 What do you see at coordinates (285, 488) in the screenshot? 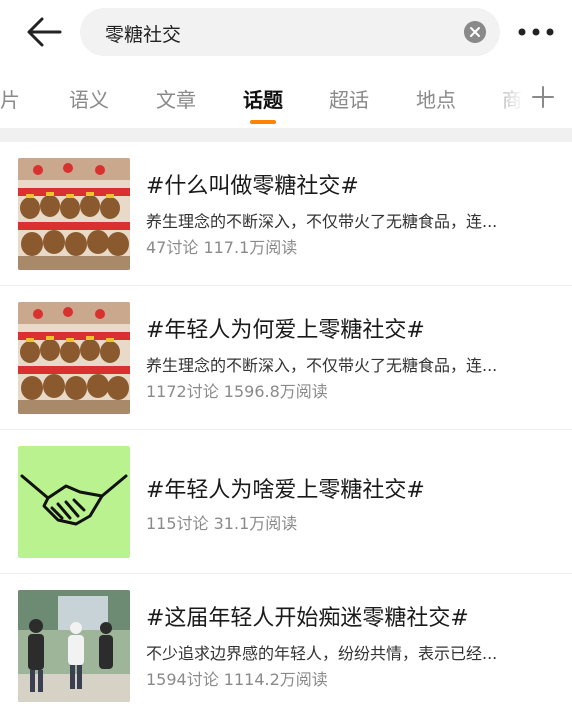
I see `topic-title: #年轻人为啥爱上零糖社交#` at bounding box center [285, 488].